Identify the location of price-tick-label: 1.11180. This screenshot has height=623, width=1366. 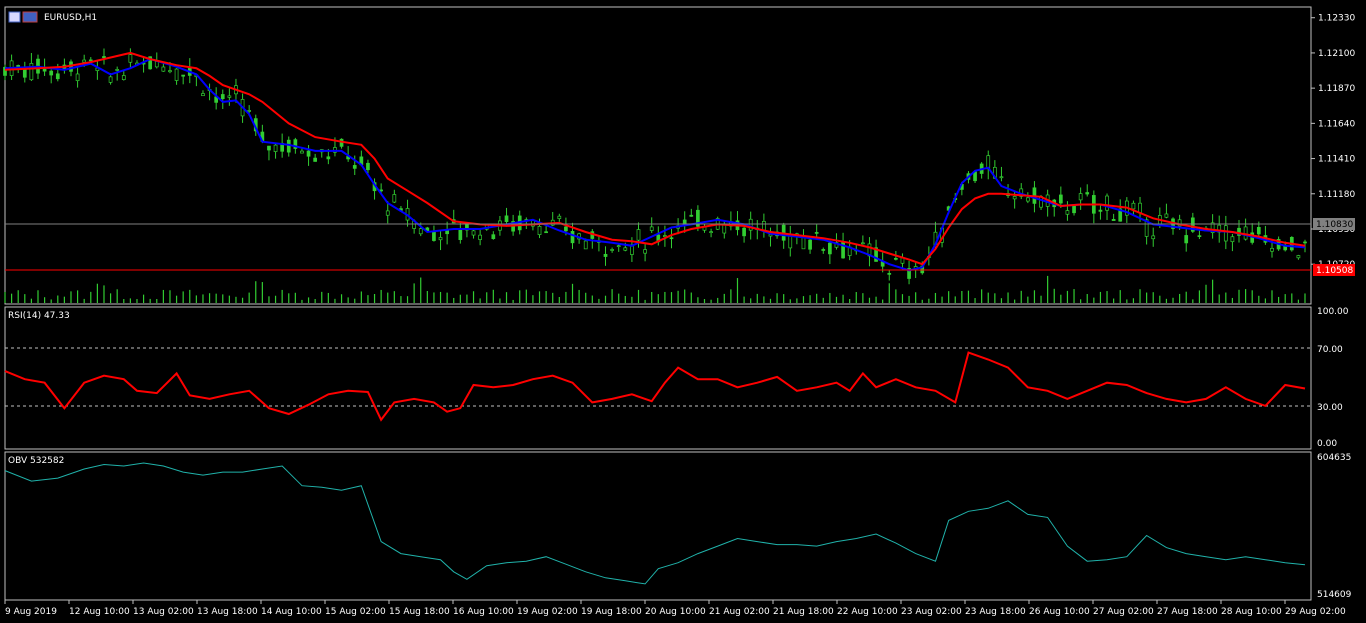
(1336, 195).